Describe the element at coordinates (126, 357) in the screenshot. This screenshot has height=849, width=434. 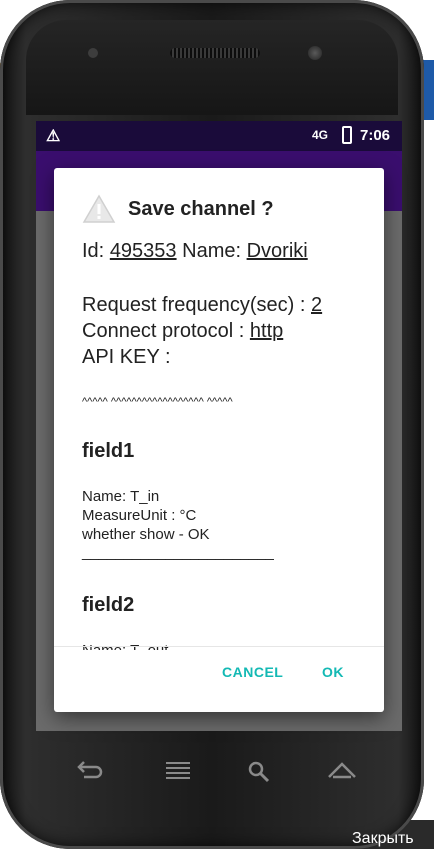
I see `apikey-label: API KEY :` at that location.